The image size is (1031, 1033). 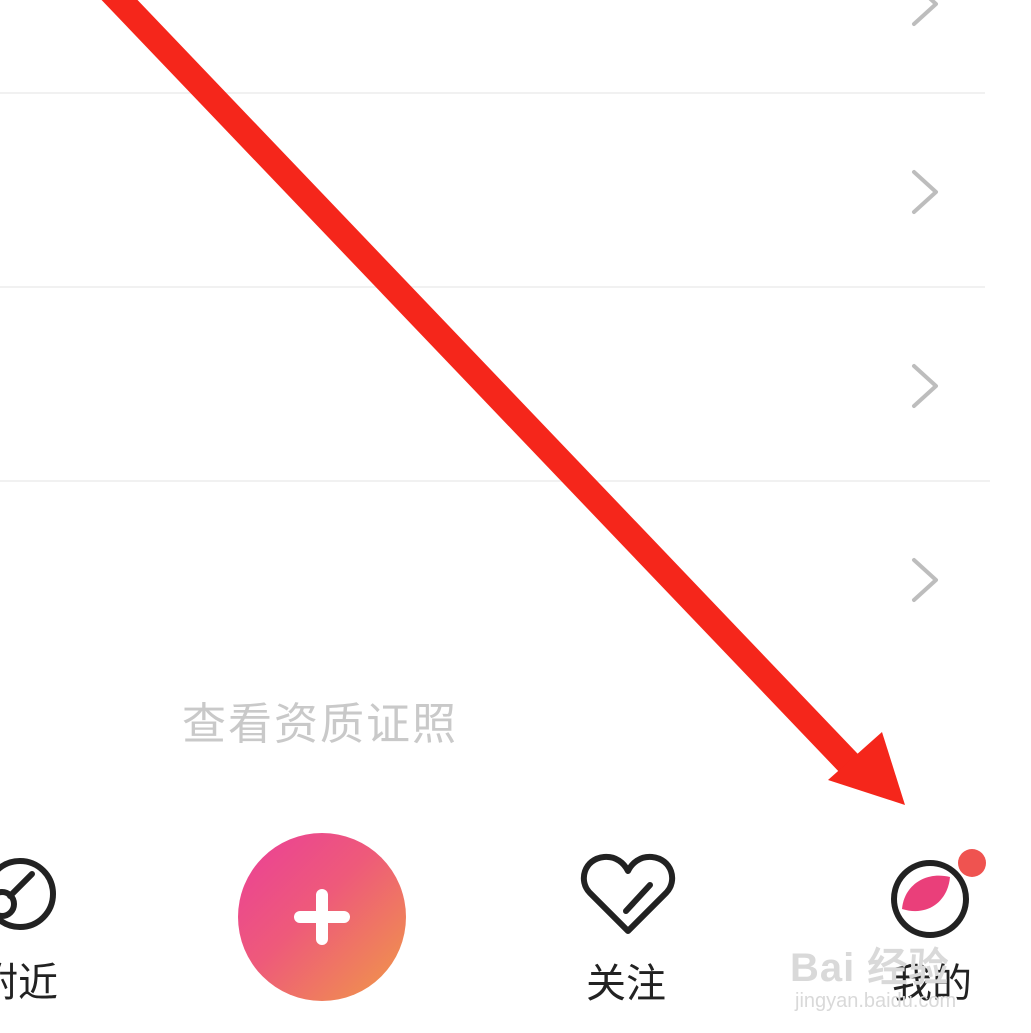 I want to click on tab-follow: 关注, so click(x=629, y=926).